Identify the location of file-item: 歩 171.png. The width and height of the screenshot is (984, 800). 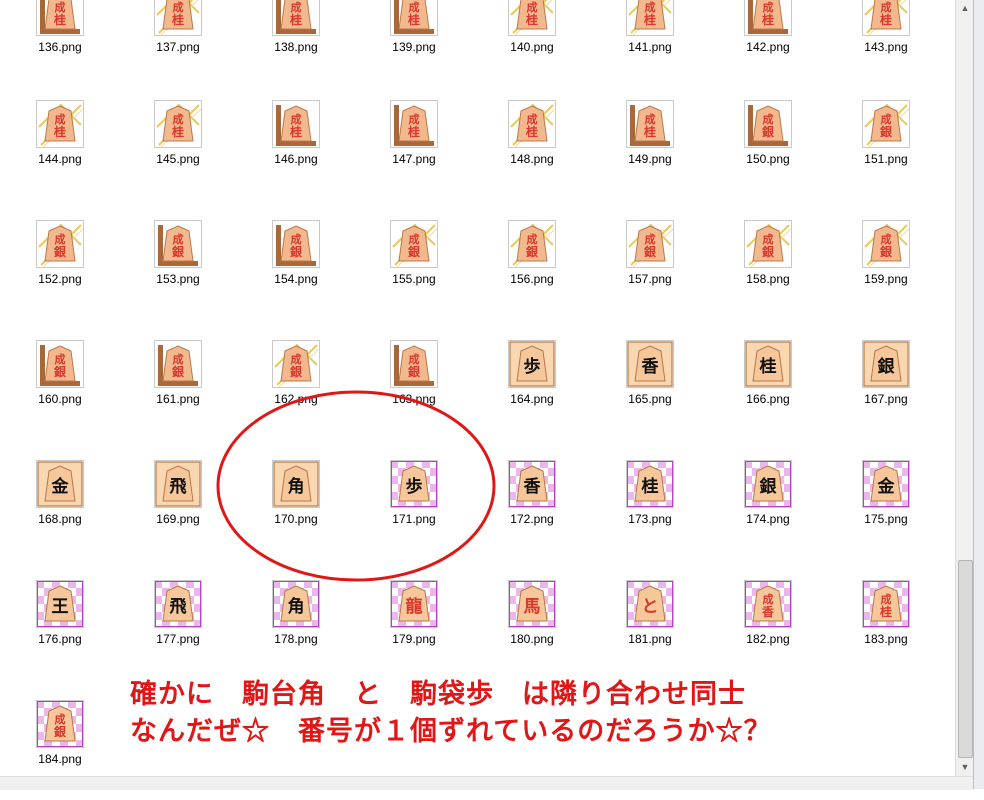
(409, 510).